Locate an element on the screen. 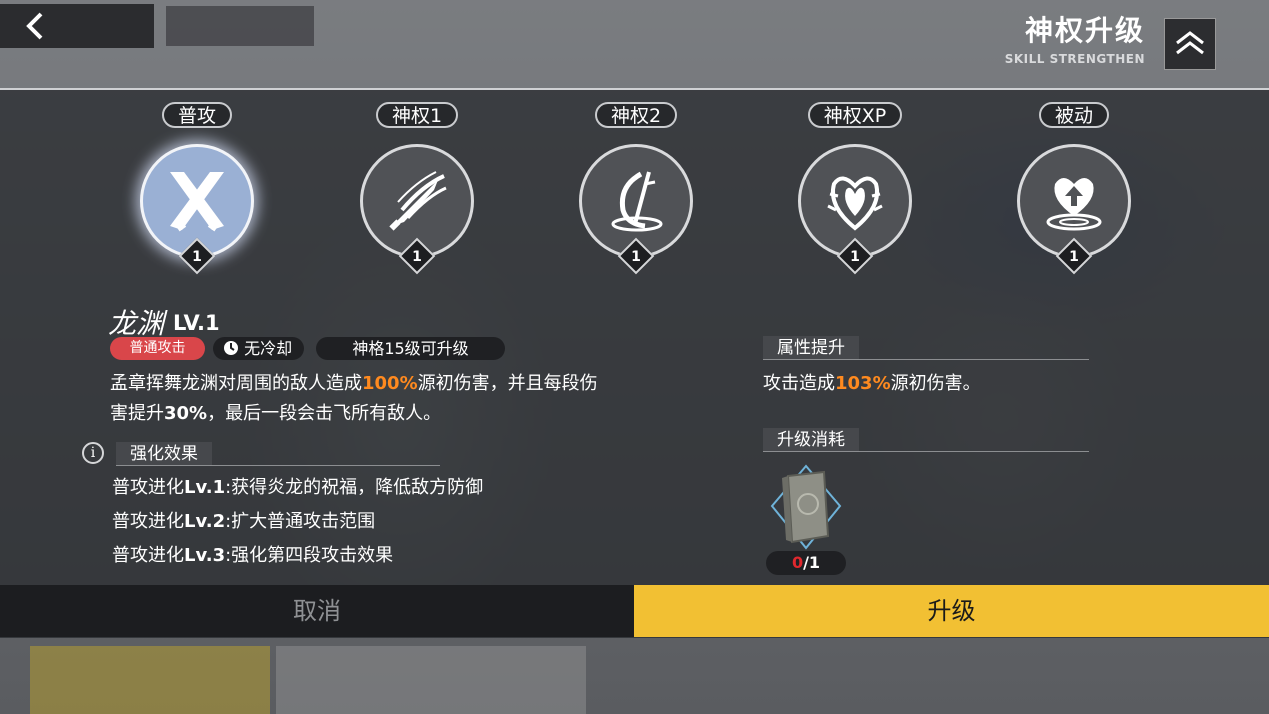  enhance-level: Lv.3 is located at coordinates (205, 555).